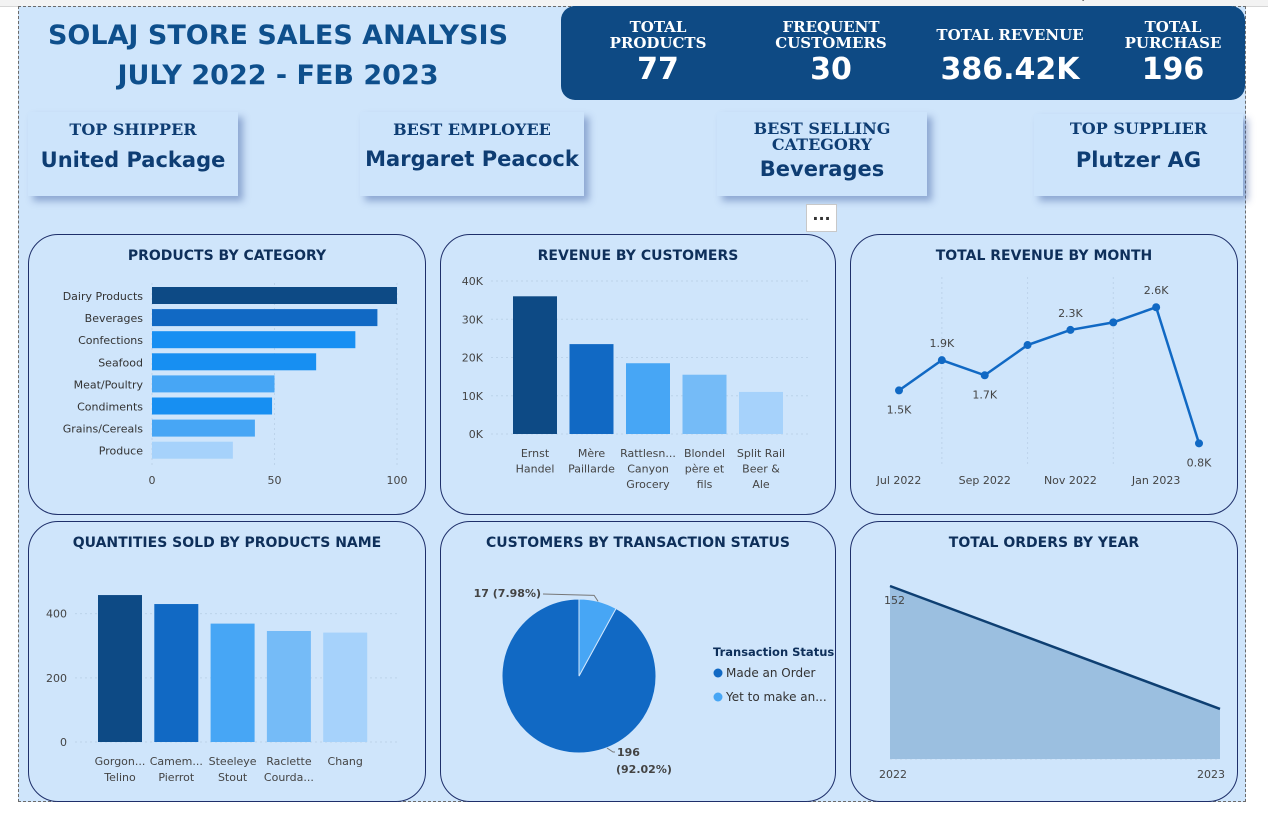  I want to click on card-best-selling-category: BEST SELLING CATEGORY Beverages, so click(822, 154).